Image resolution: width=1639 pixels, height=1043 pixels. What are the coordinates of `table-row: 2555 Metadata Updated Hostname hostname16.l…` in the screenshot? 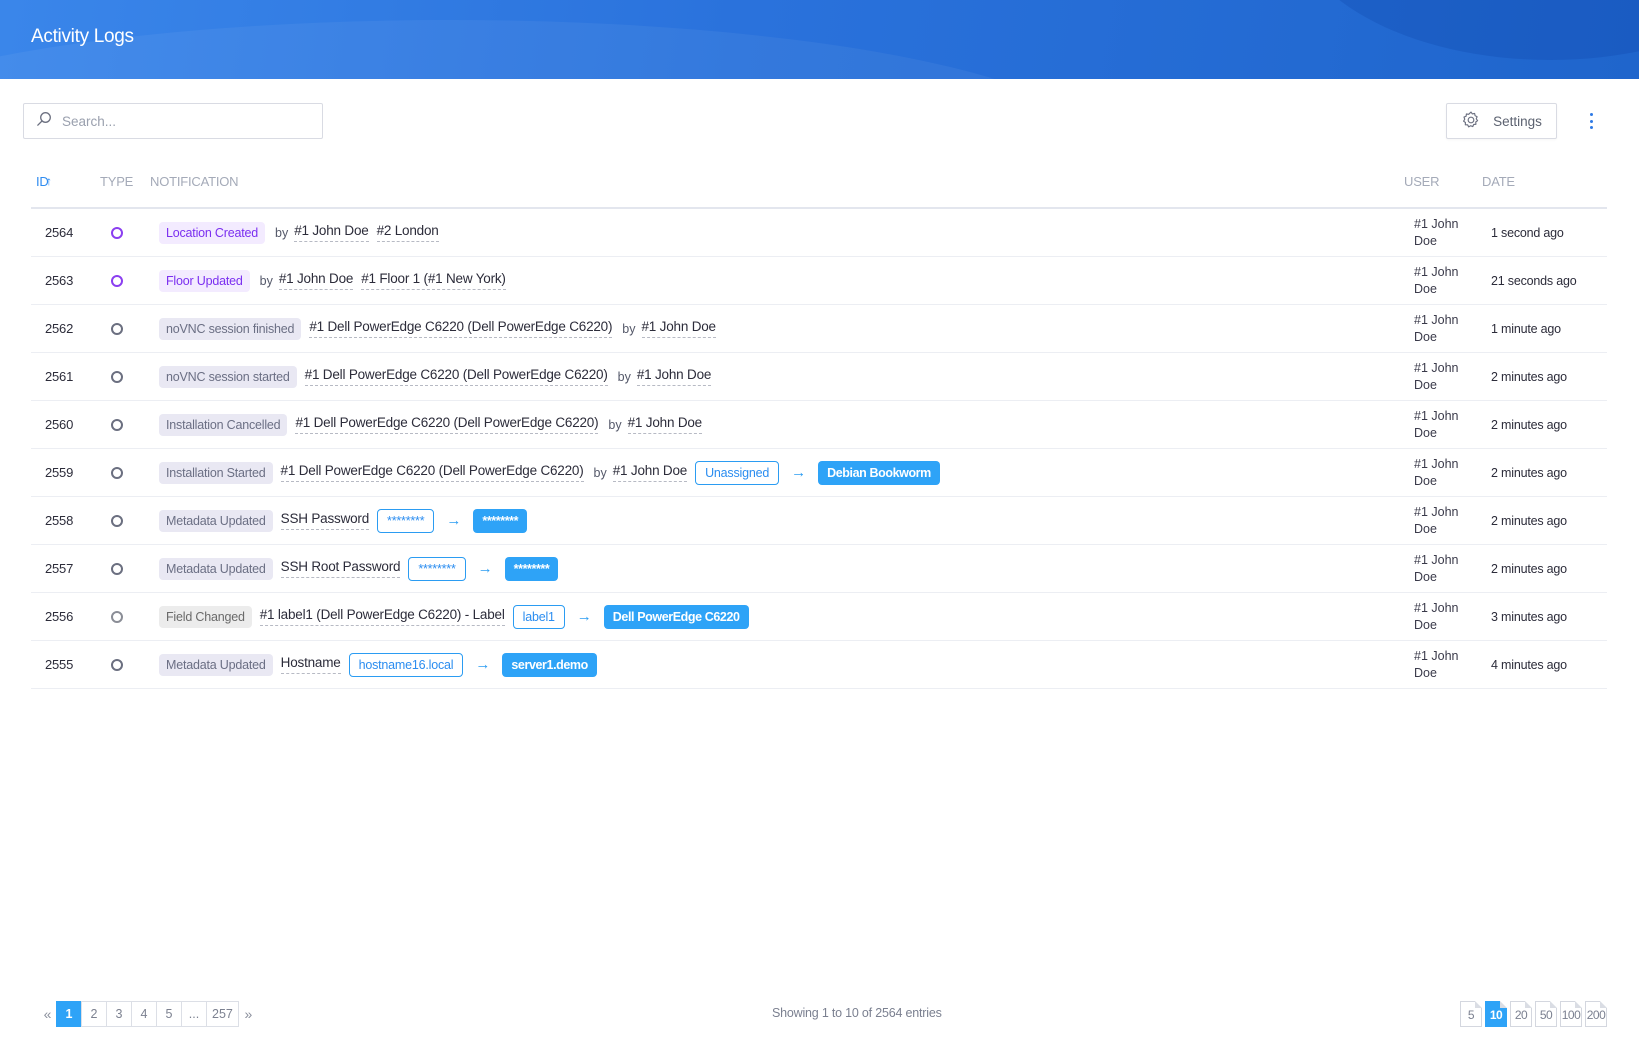 It's located at (819, 665).